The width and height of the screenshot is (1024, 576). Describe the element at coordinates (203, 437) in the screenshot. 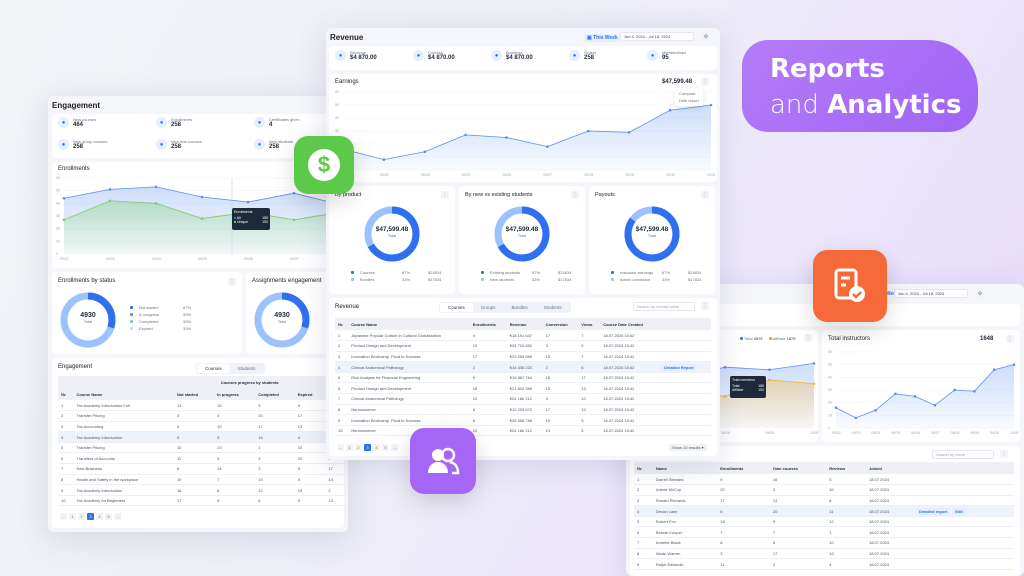

I see `table-row: 4Tax Academy Introduction9316415` at that location.